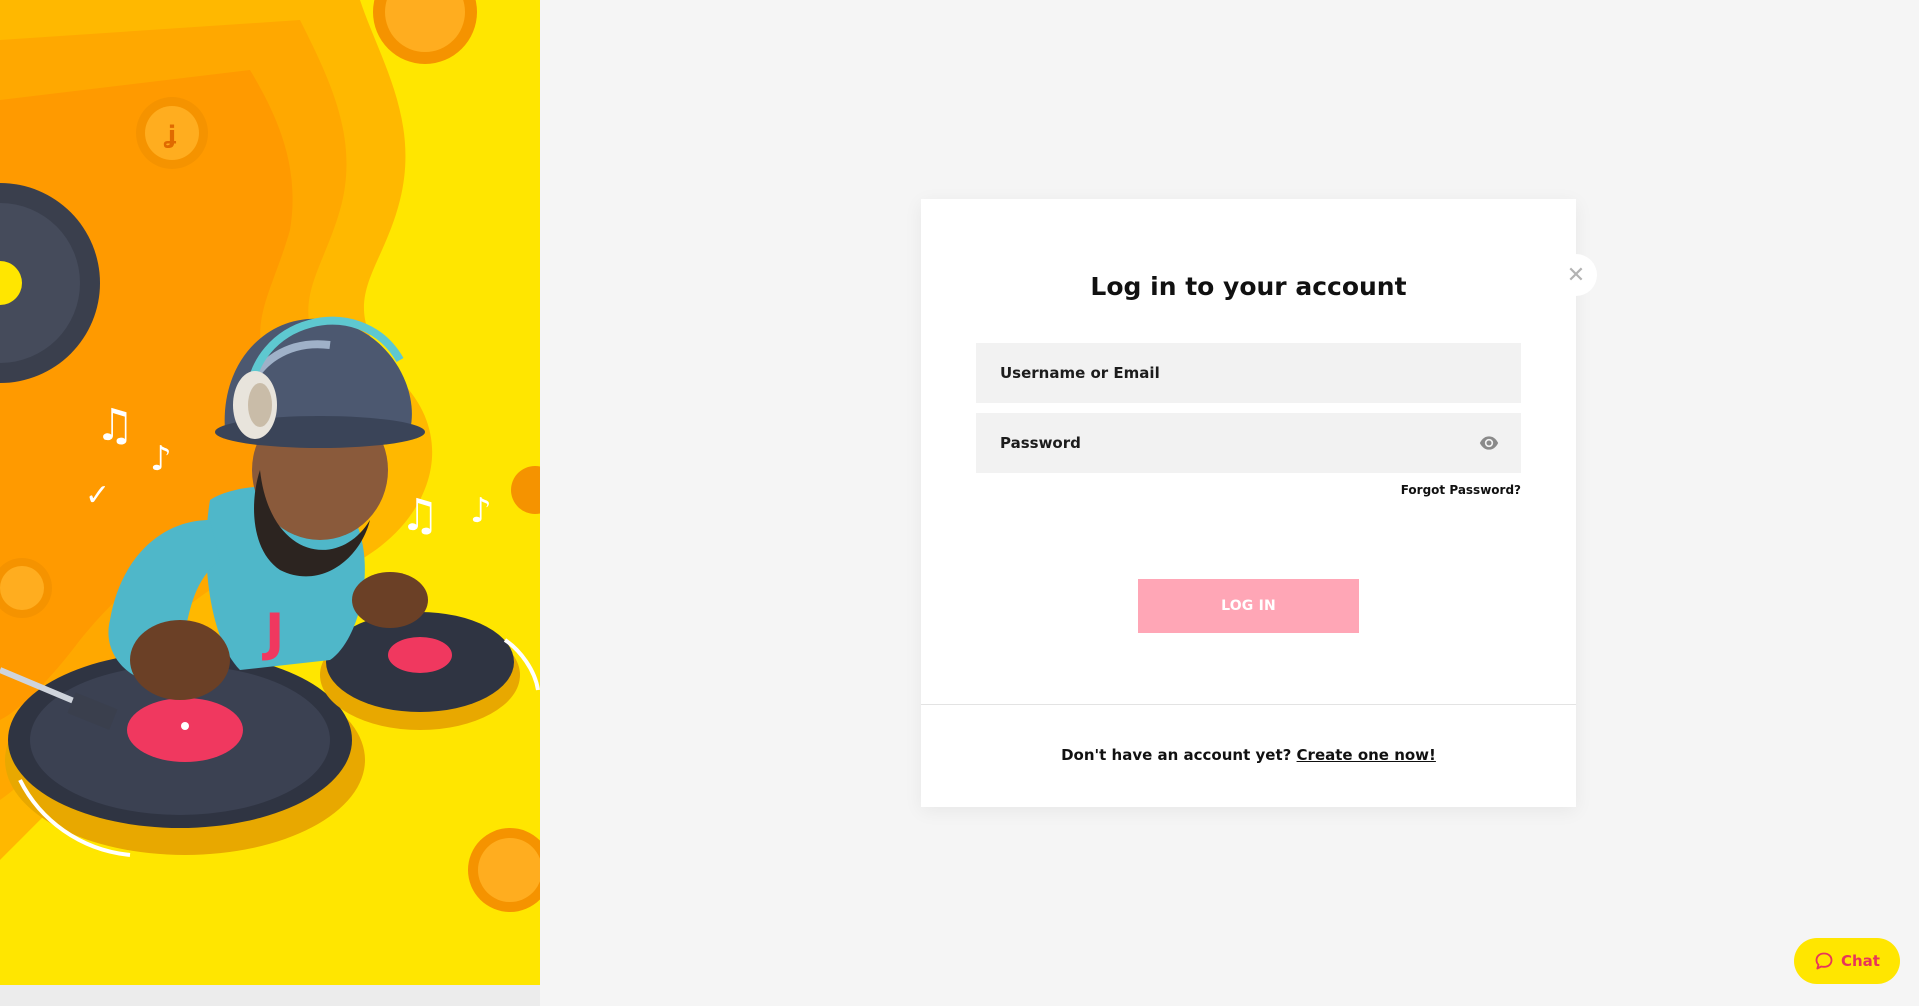 The image size is (1919, 1006). What do you see at coordinates (270, 995) in the screenshot?
I see `hero-footer-strip` at bounding box center [270, 995].